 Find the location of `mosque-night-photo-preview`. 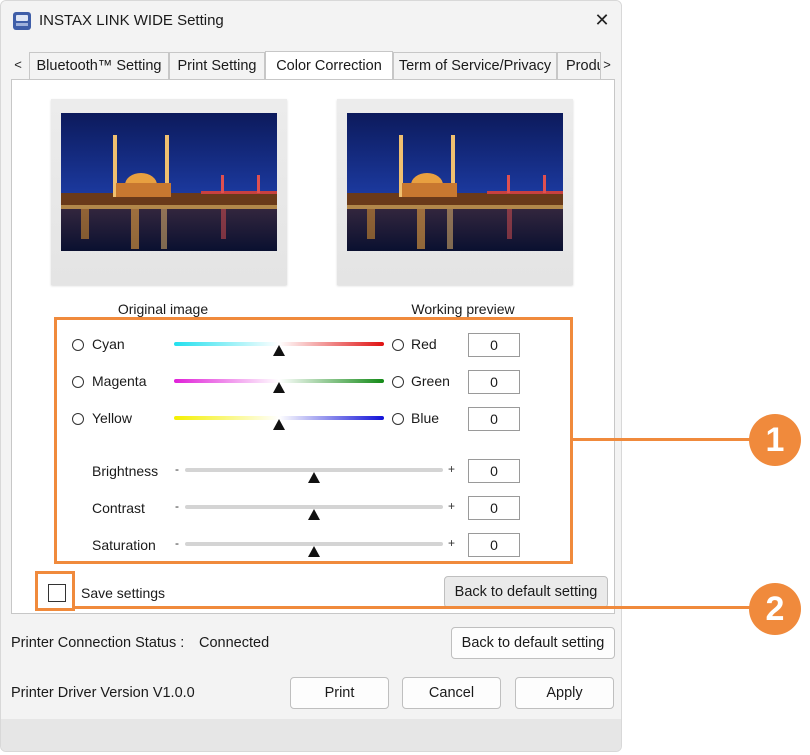

mosque-night-photo-preview is located at coordinates (455, 182).